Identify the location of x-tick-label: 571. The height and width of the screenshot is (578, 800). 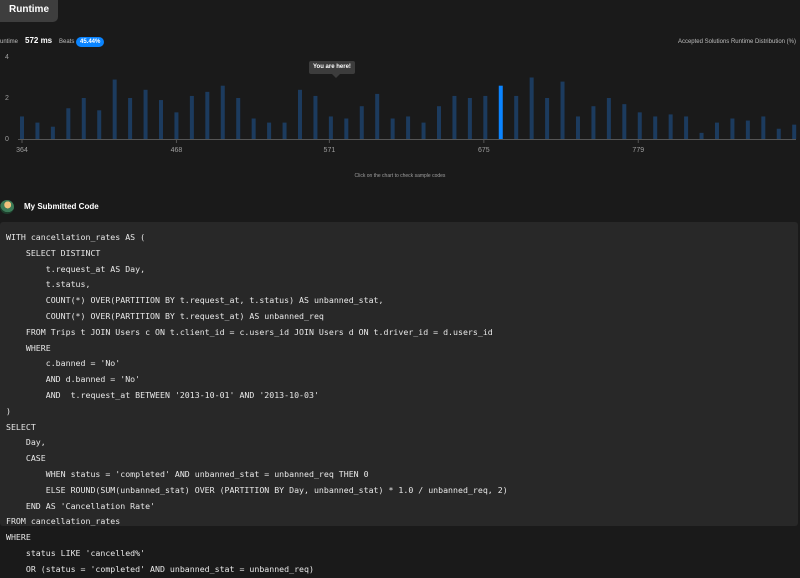
(330, 150).